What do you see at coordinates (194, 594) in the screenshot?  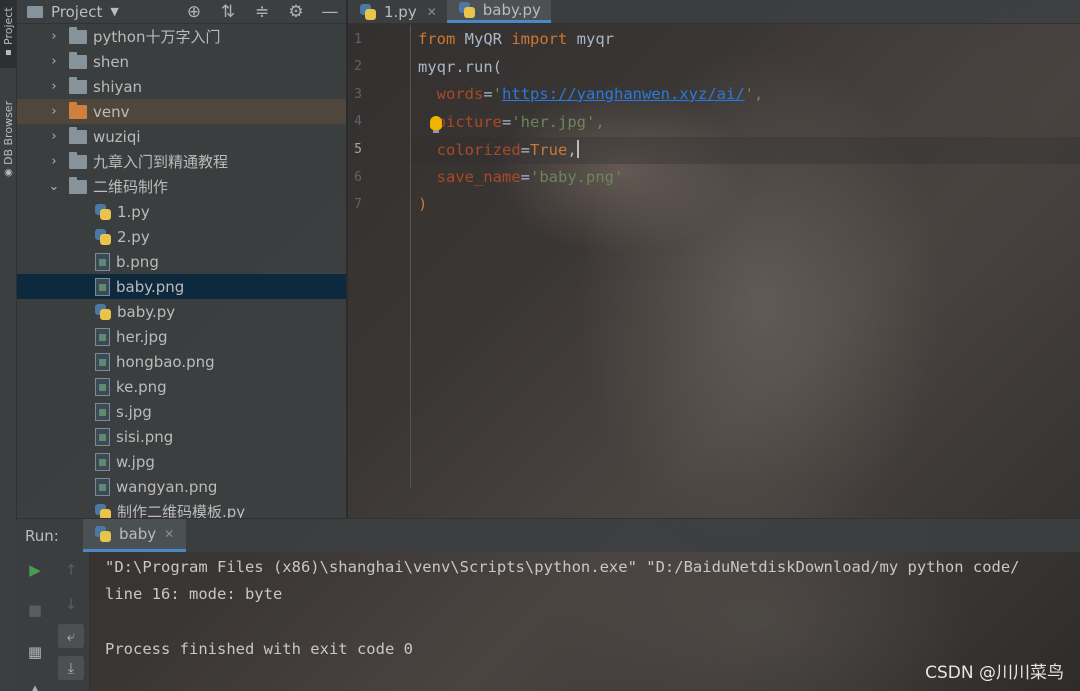 I see `console-line: line 16: mode: byte` at bounding box center [194, 594].